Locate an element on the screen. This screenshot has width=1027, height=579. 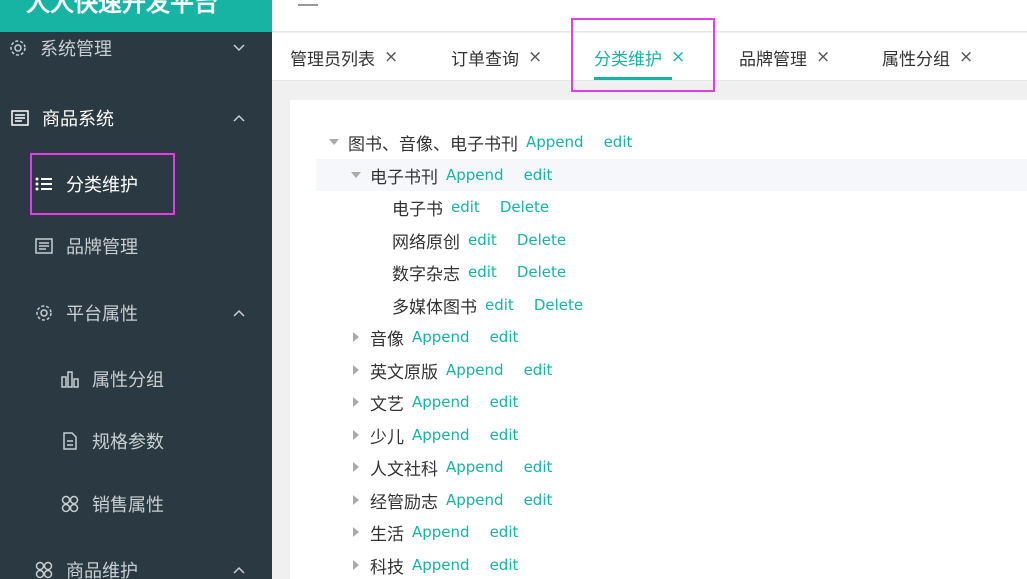
sidebar-item-platform-attrs: 平台属性 is located at coordinates (136, 313).